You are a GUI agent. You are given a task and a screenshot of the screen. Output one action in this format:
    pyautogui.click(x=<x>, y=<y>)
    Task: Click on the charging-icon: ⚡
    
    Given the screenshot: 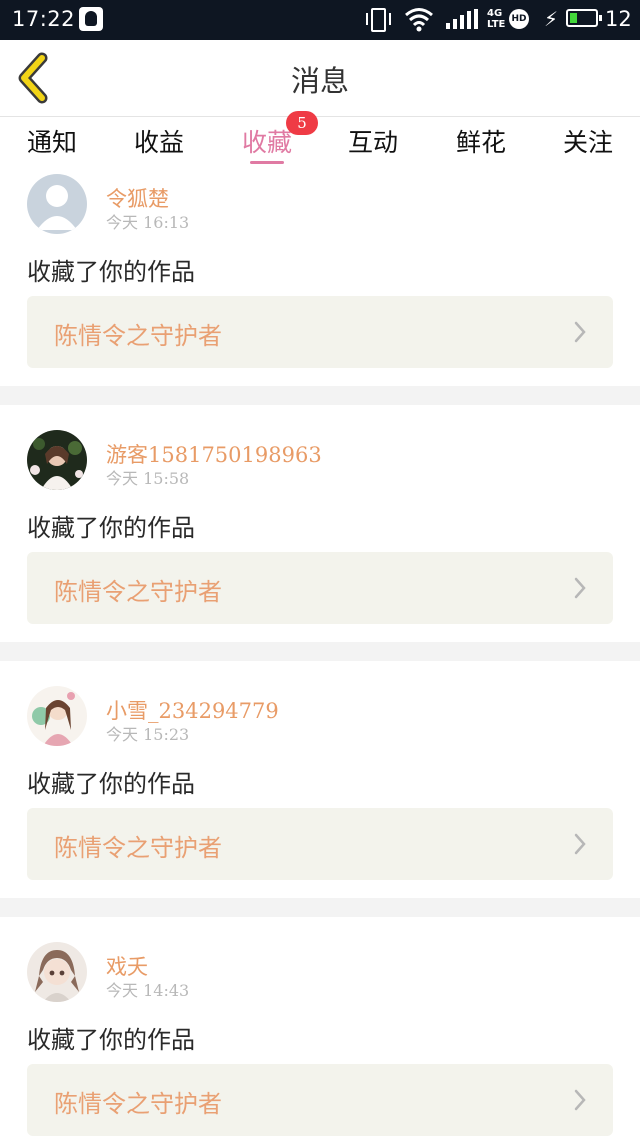 What is the action you would take?
    pyautogui.click(x=551, y=19)
    